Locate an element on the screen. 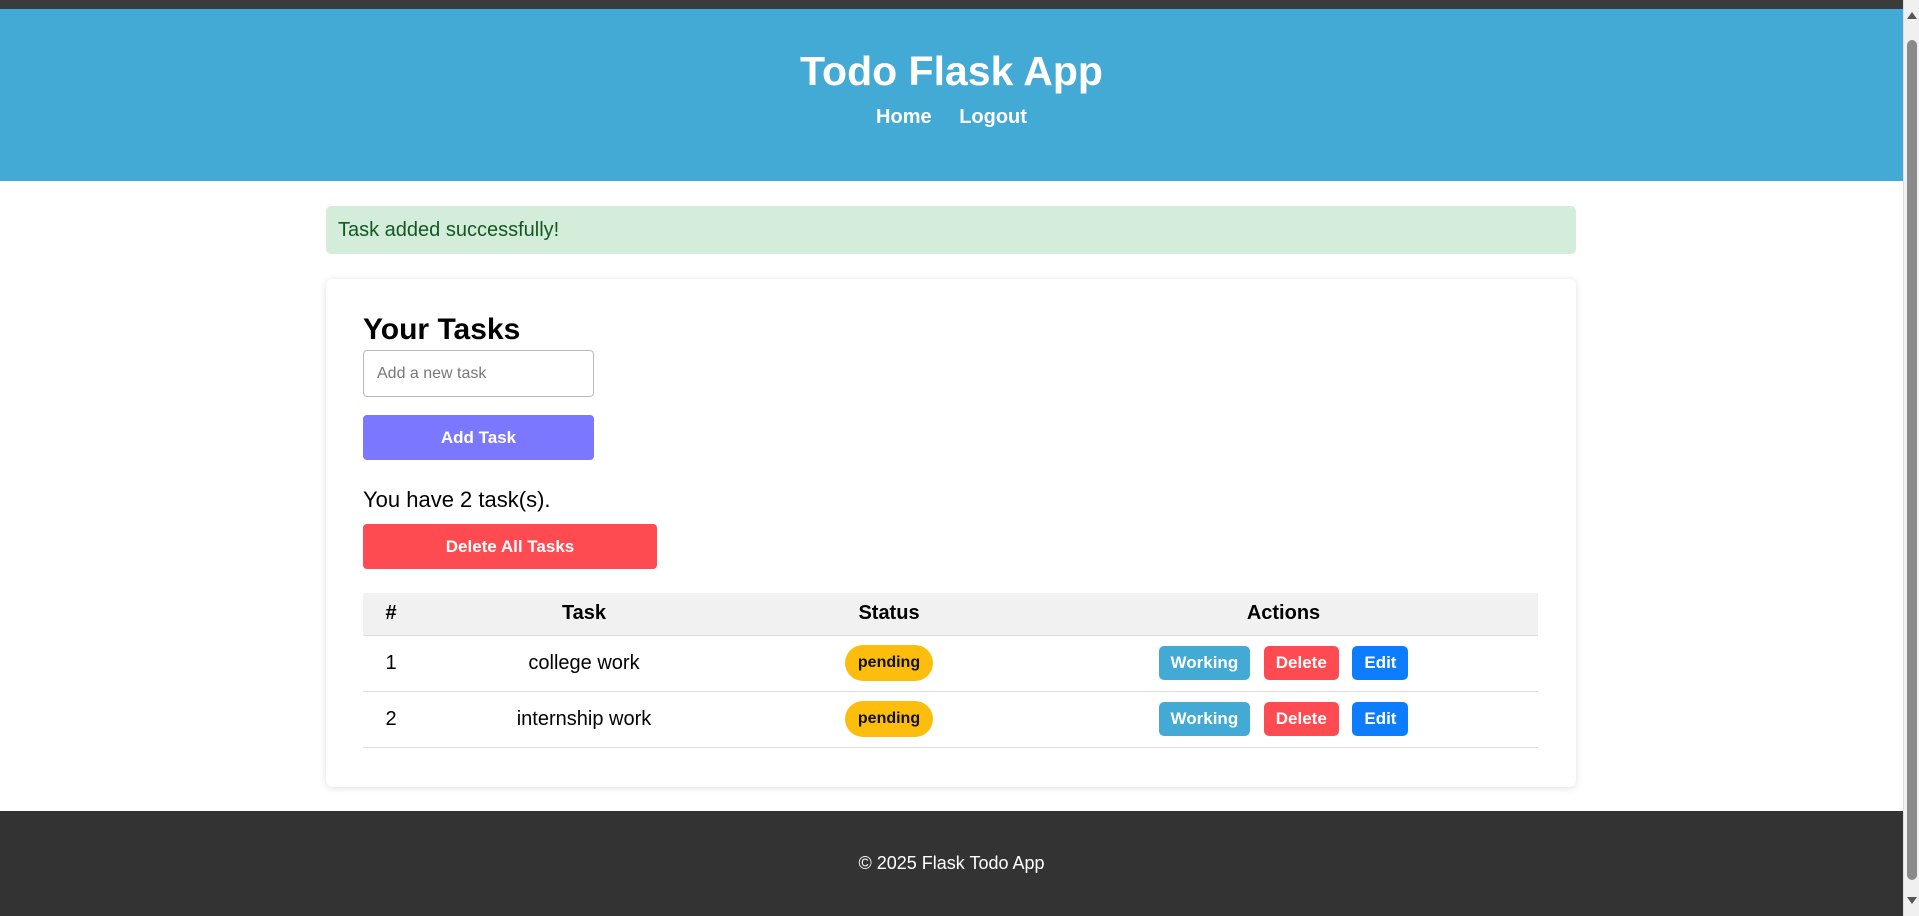 This screenshot has height=916, width=1919. site-footer: © 2025 Flask Todo App is located at coordinates (951, 863).